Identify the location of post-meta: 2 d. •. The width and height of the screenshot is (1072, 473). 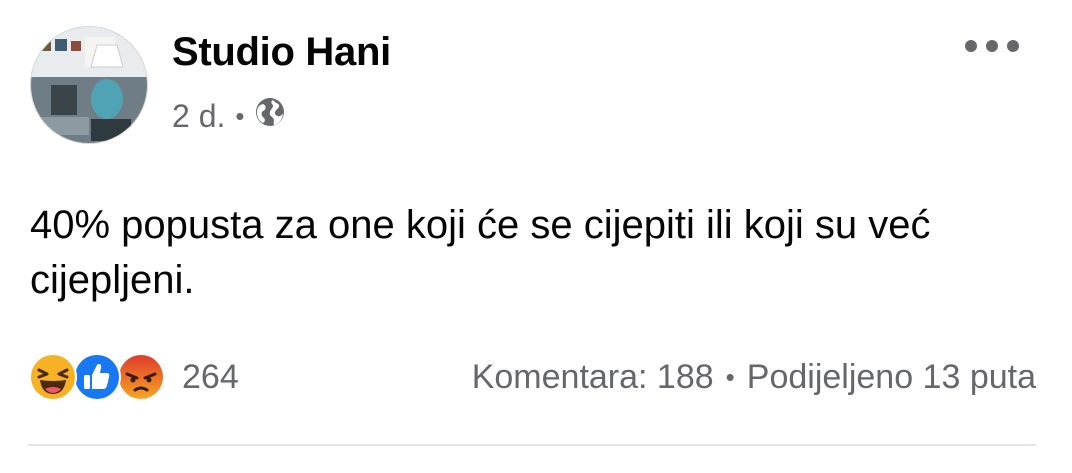
(229, 116).